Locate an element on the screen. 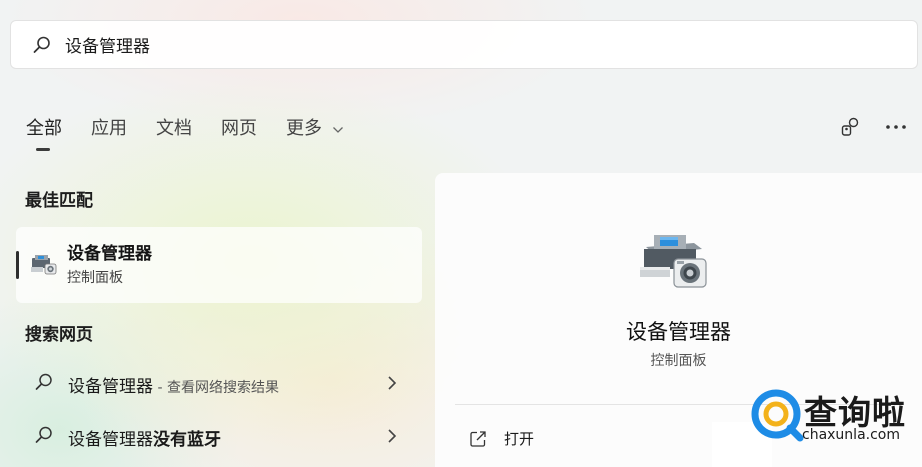 This screenshot has width=922, height=467. accounts-icon is located at coordinates (851, 127).